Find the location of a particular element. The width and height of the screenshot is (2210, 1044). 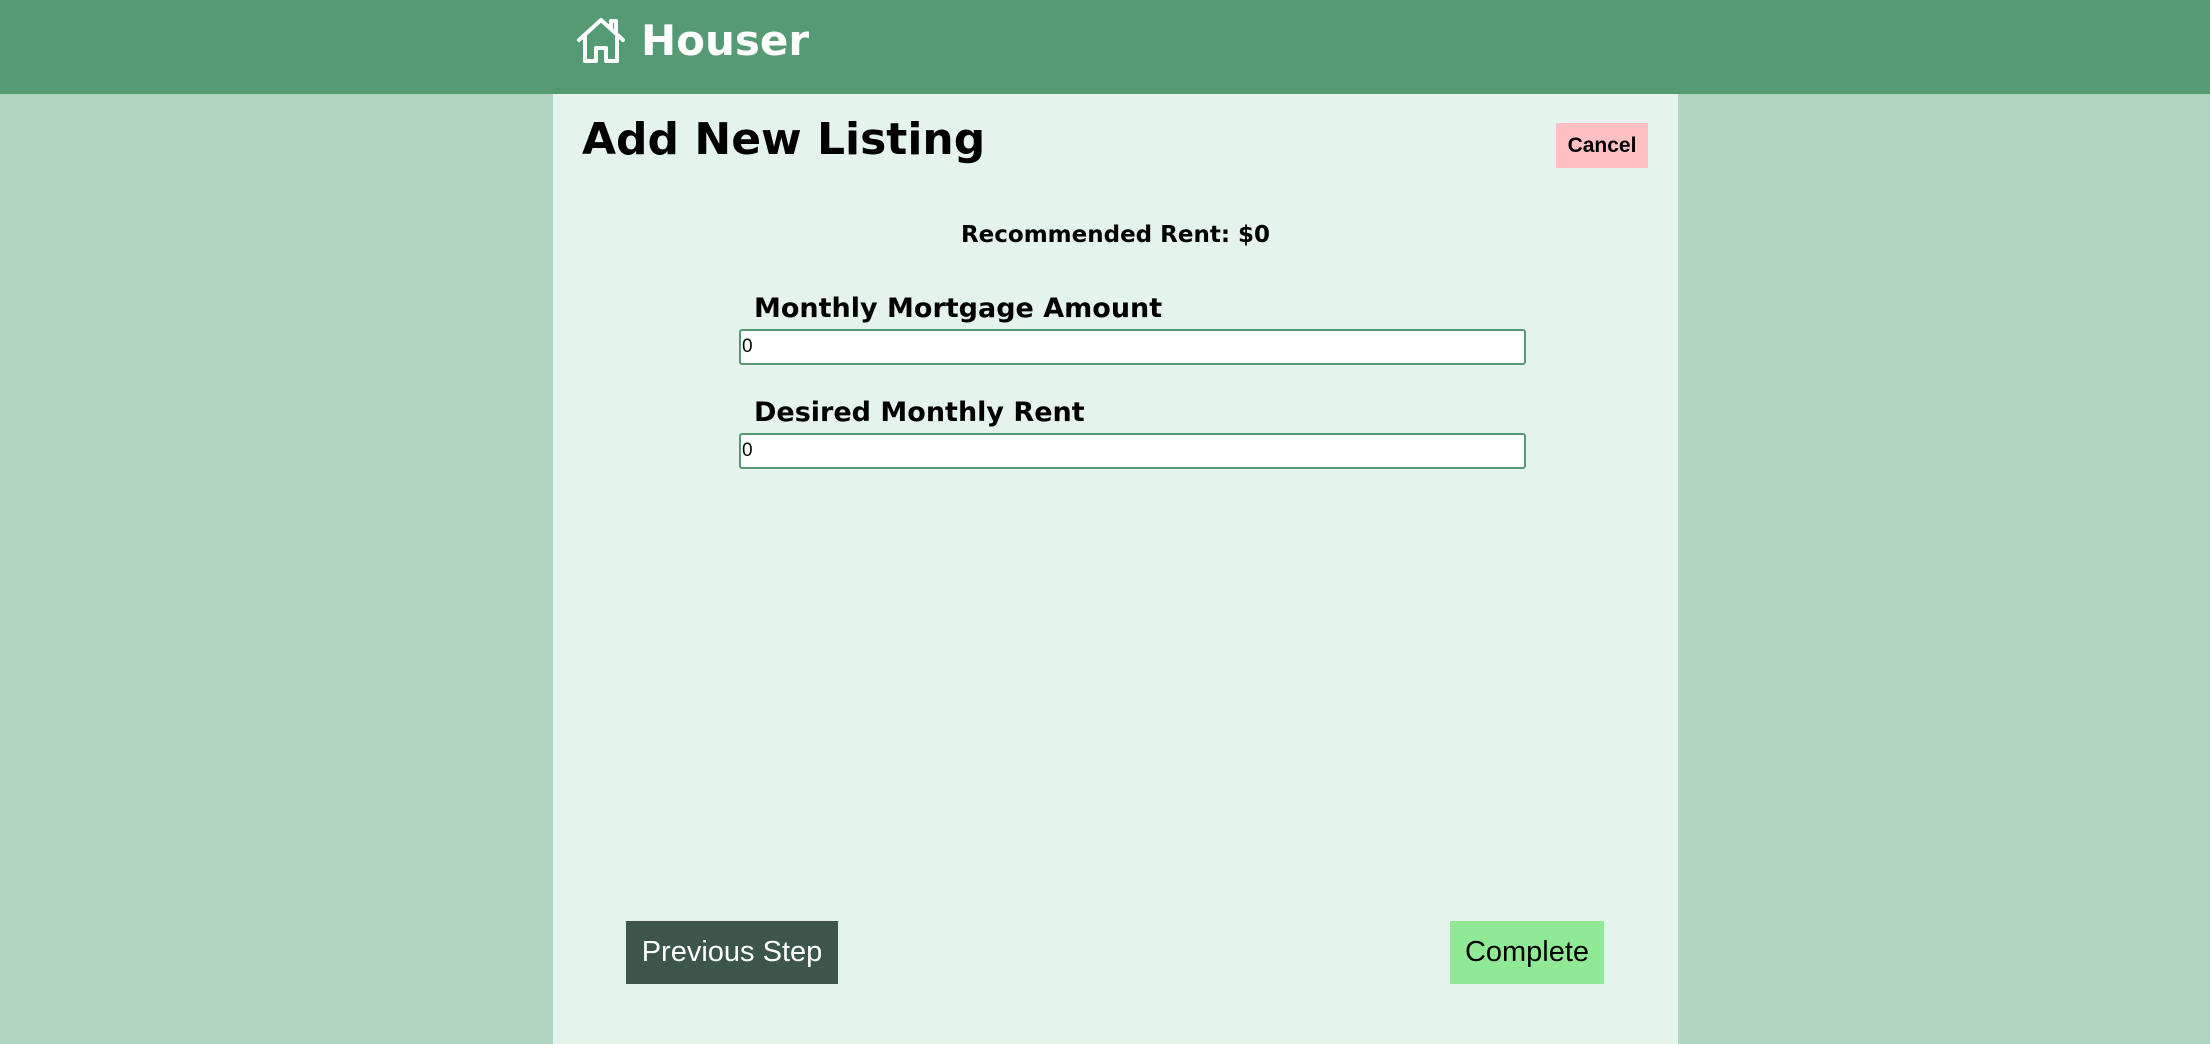

complete-button: Complete is located at coordinates (1527, 952).